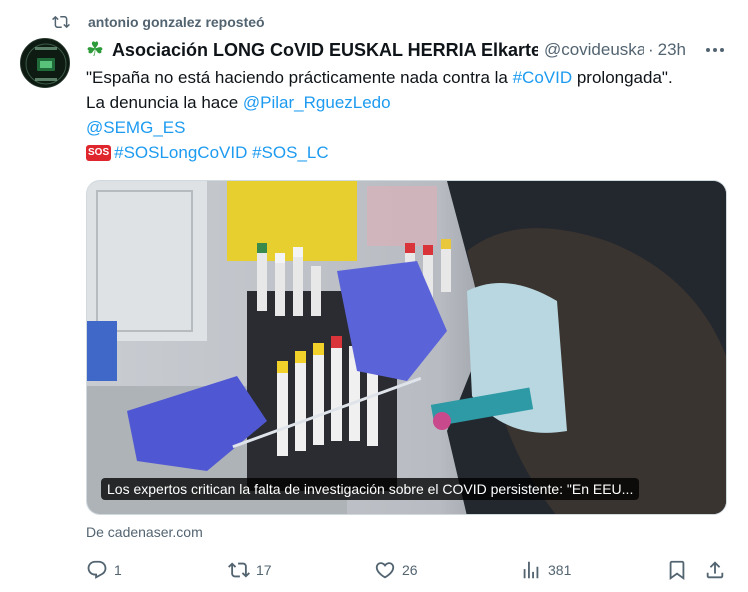  I want to click on tweet-time: 23h, so click(672, 50).